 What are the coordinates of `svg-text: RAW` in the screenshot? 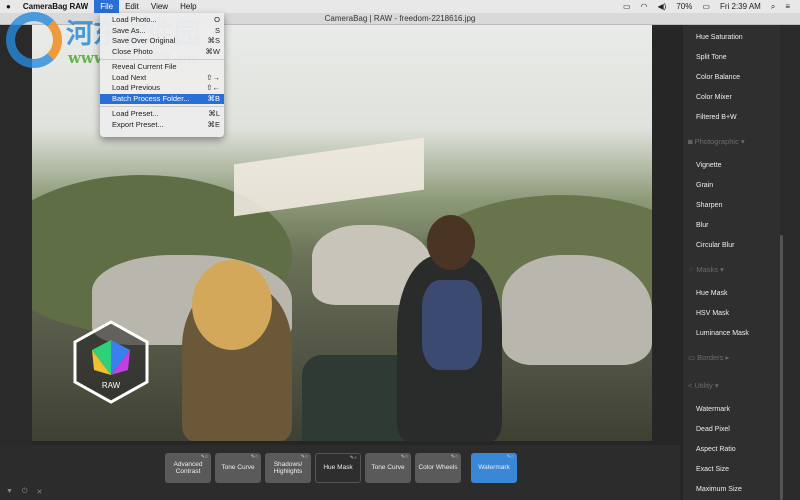 It's located at (111, 385).